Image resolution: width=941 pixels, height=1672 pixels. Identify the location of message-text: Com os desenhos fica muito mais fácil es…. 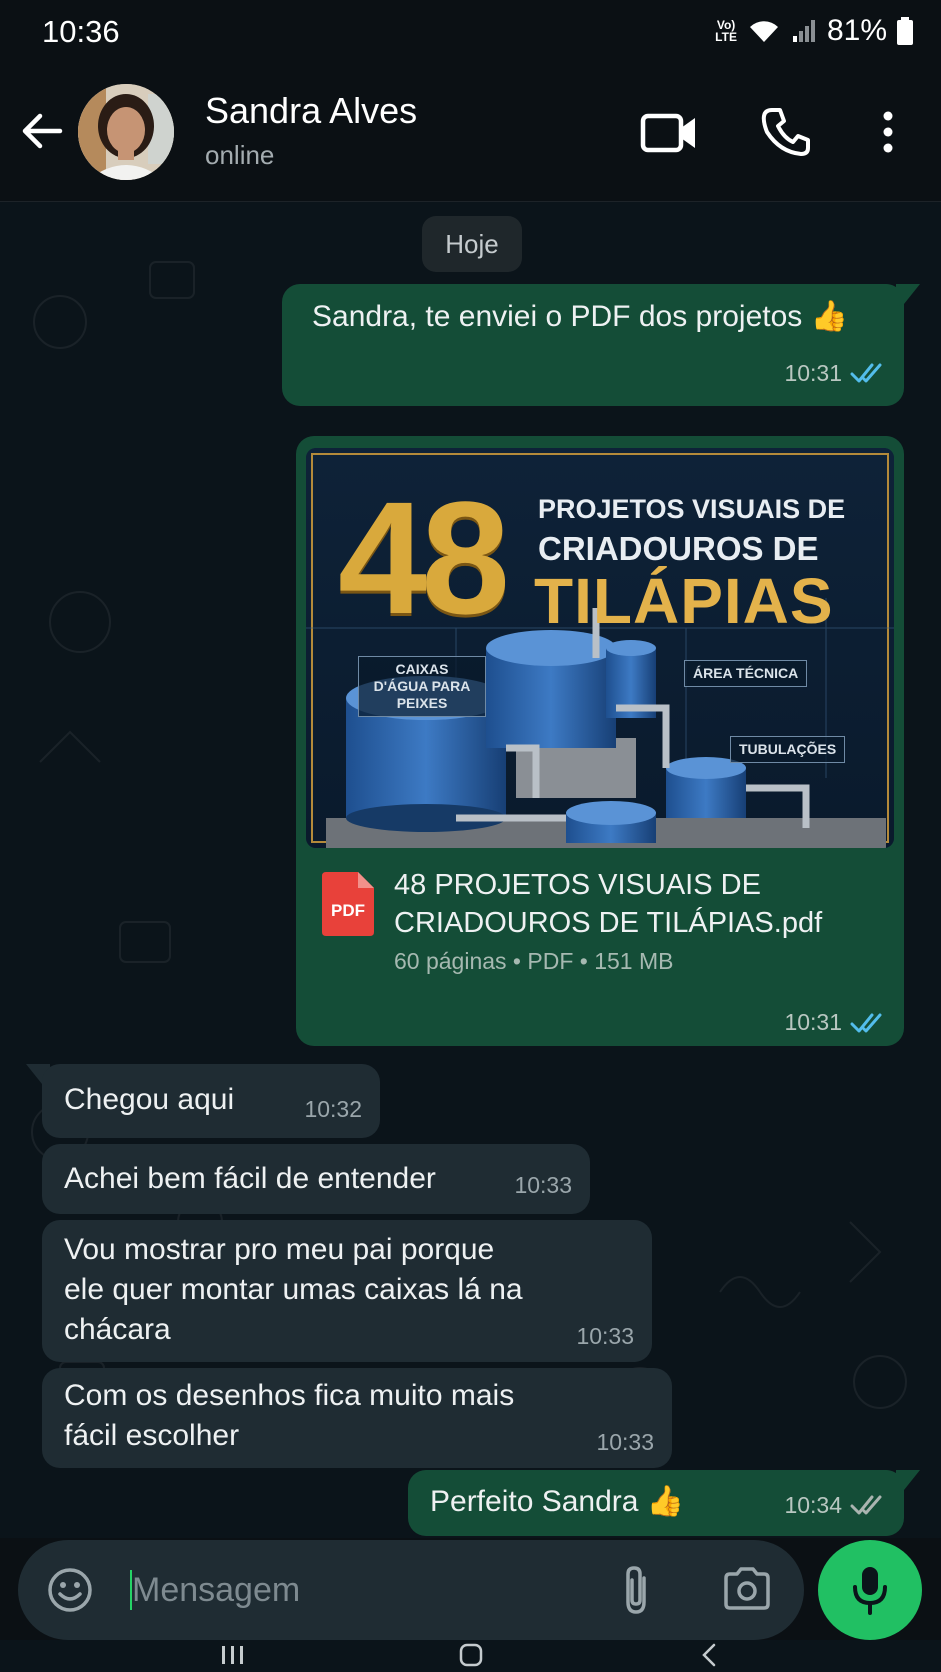
(289, 1415).